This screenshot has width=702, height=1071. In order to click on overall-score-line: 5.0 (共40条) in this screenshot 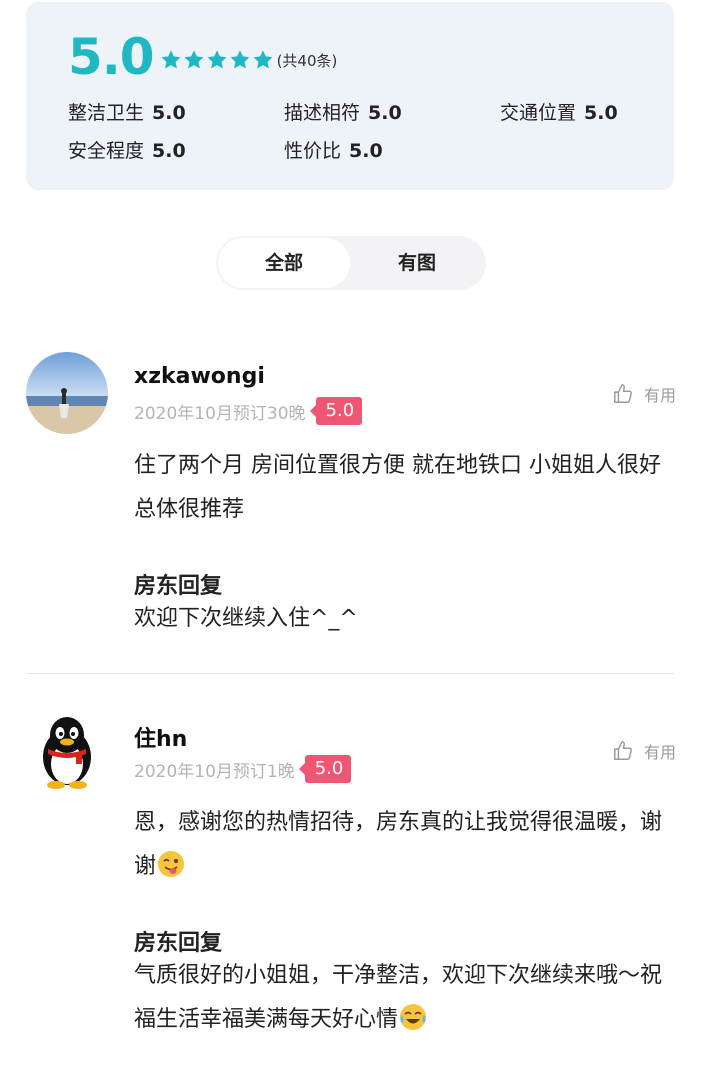, I will do `click(202, 57)`.